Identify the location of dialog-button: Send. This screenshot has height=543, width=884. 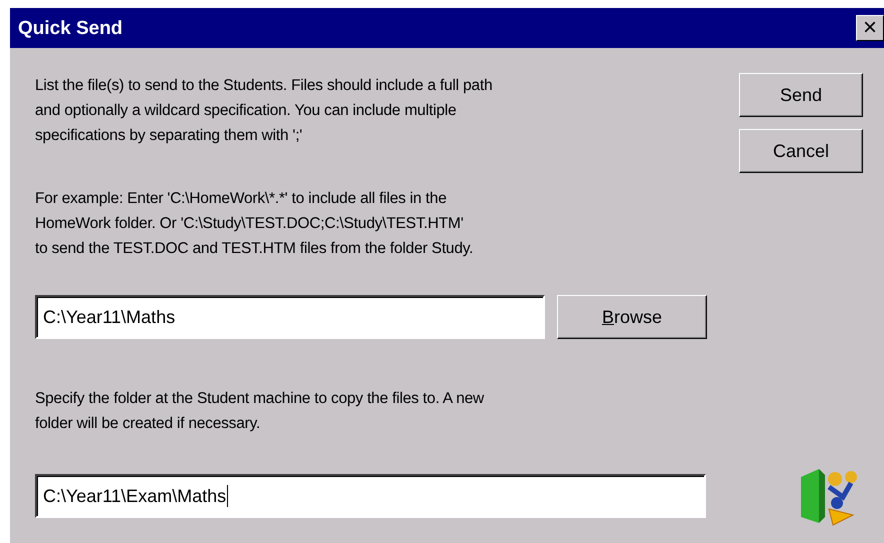
(801, 95).